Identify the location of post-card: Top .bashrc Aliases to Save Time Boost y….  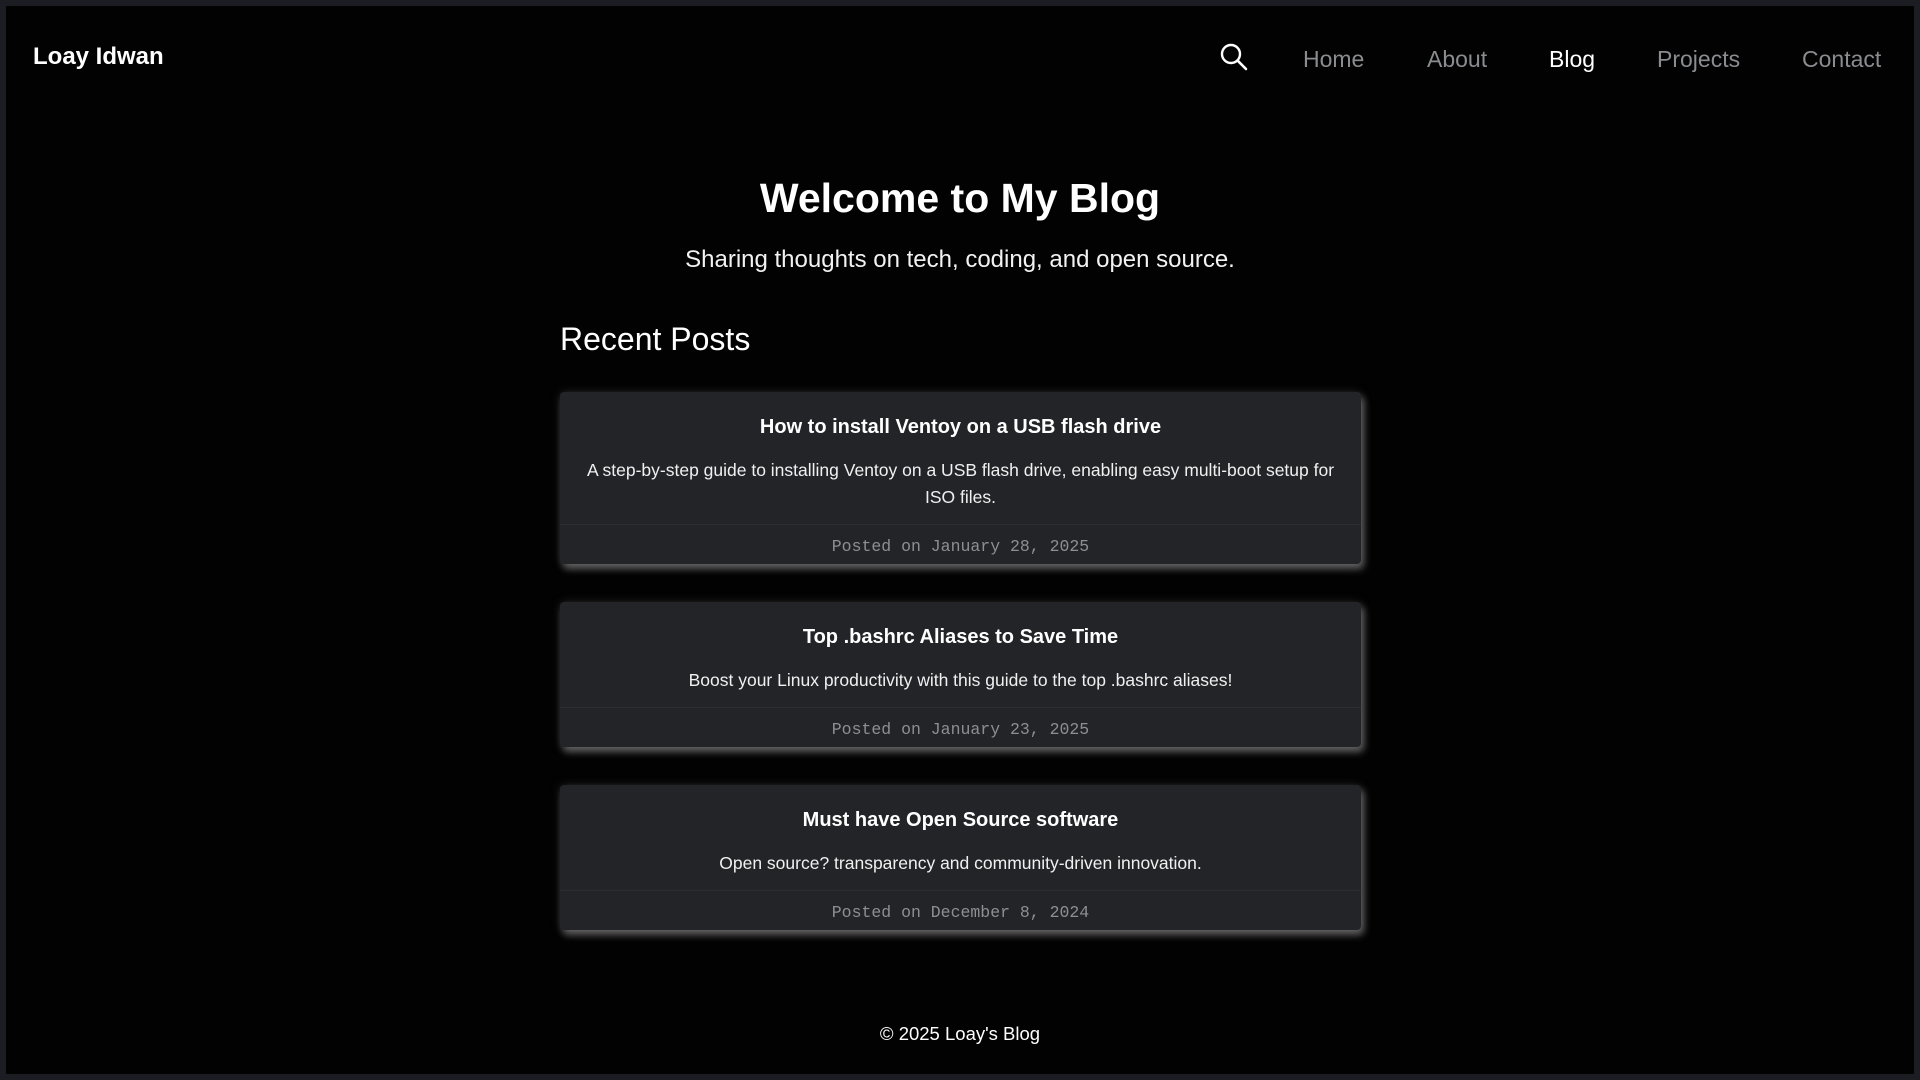
(960, 674).